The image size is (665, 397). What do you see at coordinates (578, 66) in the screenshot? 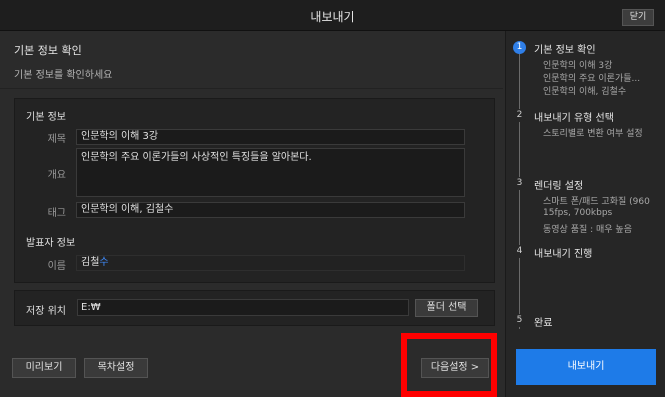
I see `step-1-detail: 인문학의 이해 3강` at bounding box center [578, 66].